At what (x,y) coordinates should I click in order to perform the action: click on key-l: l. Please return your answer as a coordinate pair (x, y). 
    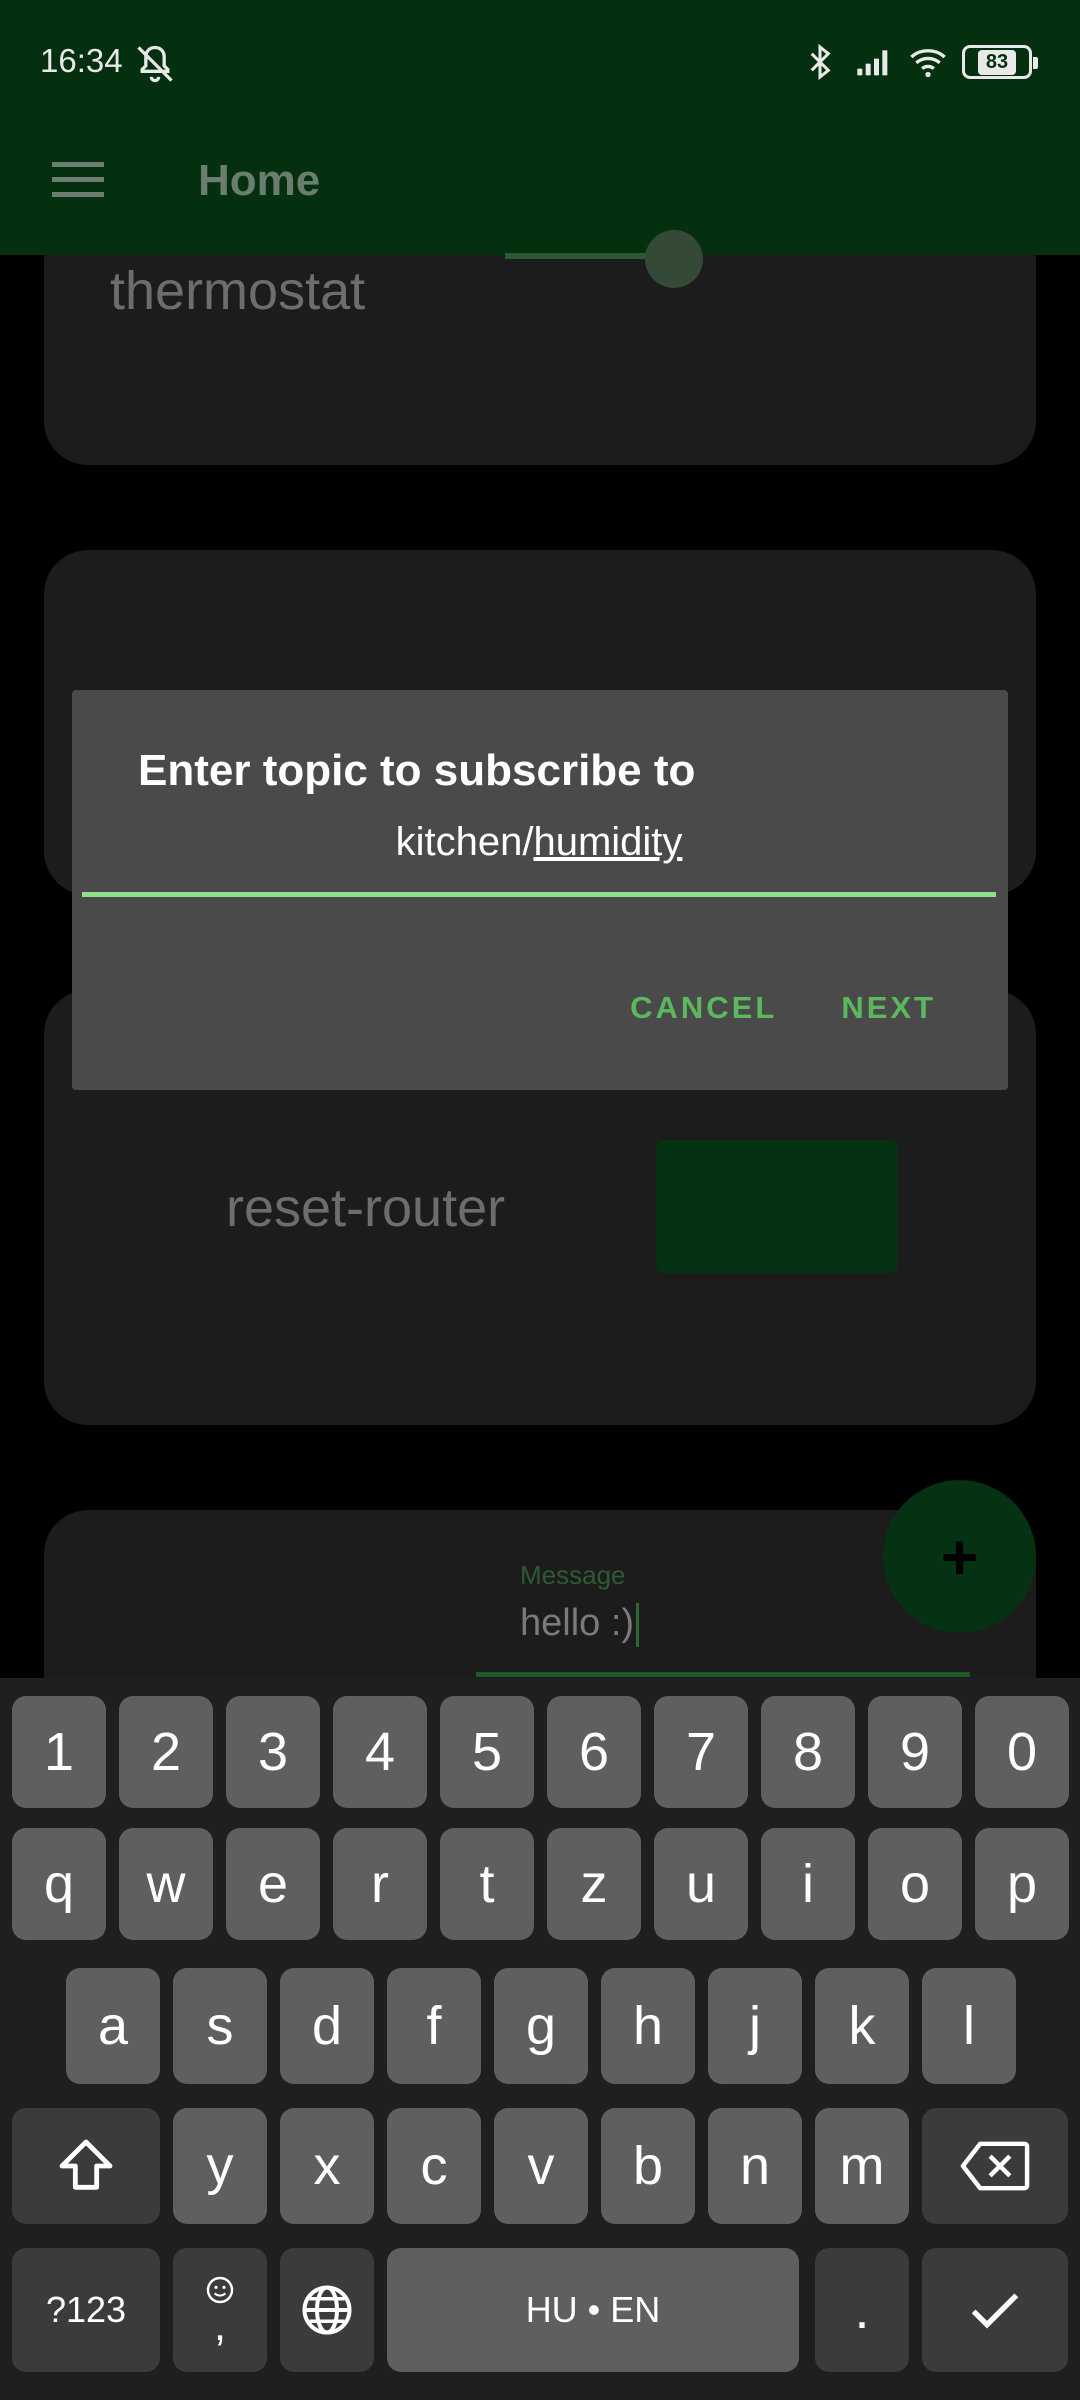
    Looking at the image, I should click on (969, 2026).